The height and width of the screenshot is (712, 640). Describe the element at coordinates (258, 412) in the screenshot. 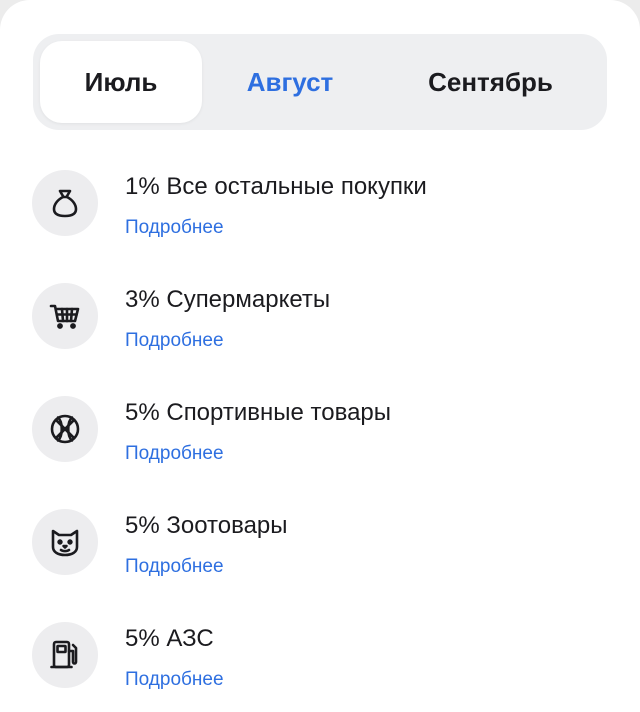

I see `category-title: 5% Спортивные товары` at that location.